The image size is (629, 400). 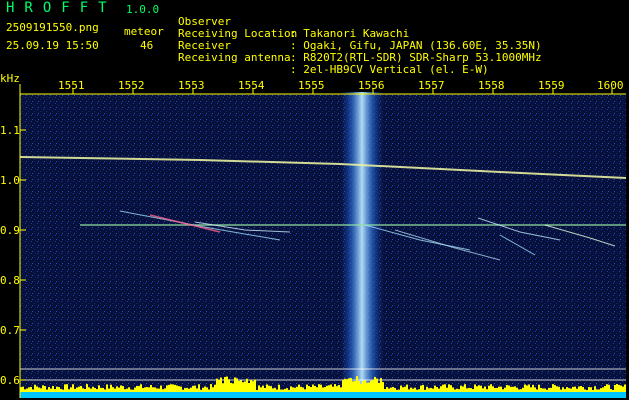 I want to click on x-tick-label: 1551, so click(x=71, y=85).